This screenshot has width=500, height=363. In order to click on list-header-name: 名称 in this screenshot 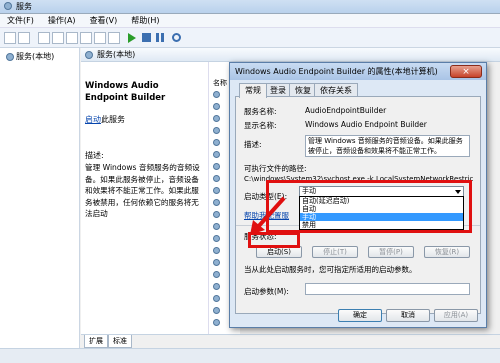, I will do `click(220, 83)`.